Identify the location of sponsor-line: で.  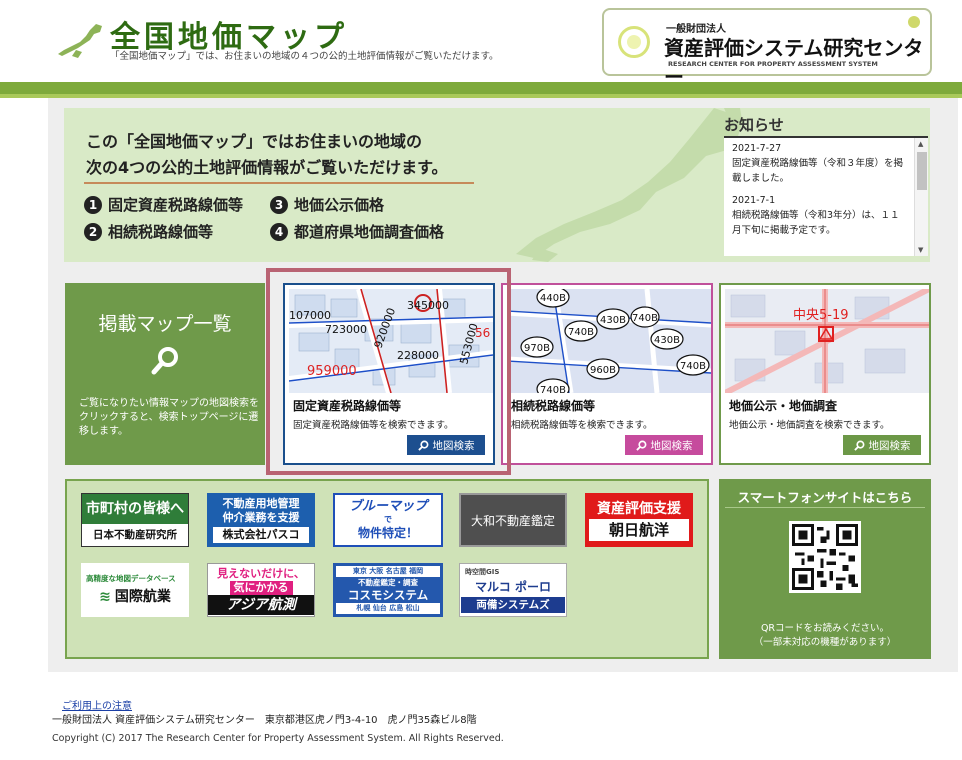
(388, 519).